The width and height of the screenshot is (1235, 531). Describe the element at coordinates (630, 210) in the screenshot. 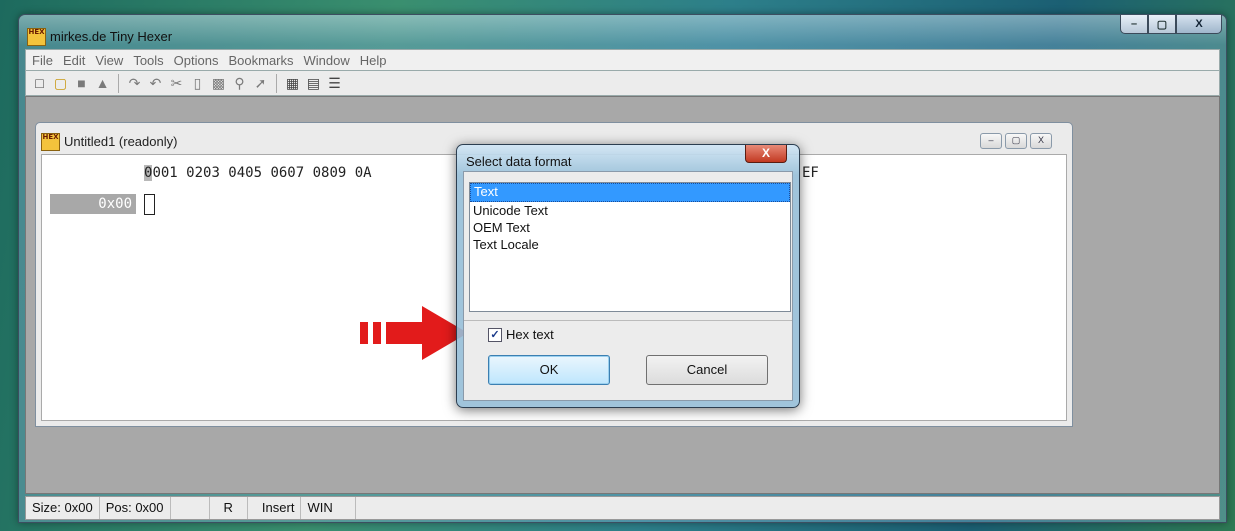

I see `format-option-unicode-text: Unicode Text` at that location.